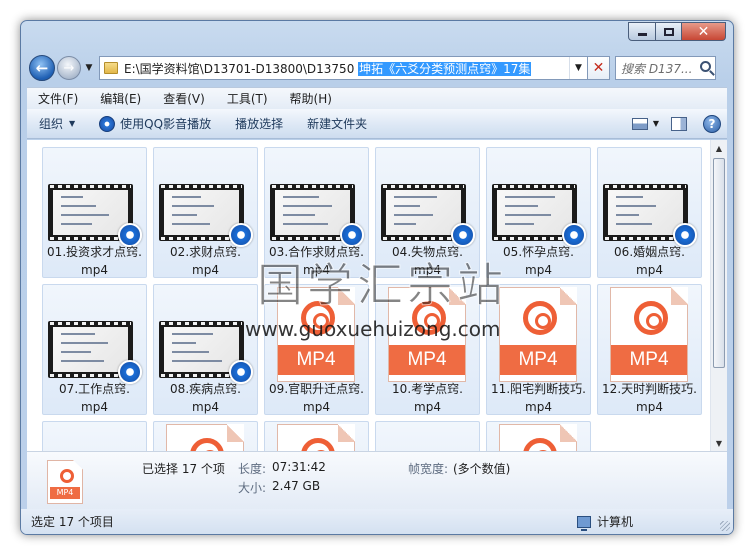  What do you see at coordinates (427, 212) in the screenshot?
I see `file-item: 04.失物点窍. mp4` at bounding box center [427, 212].